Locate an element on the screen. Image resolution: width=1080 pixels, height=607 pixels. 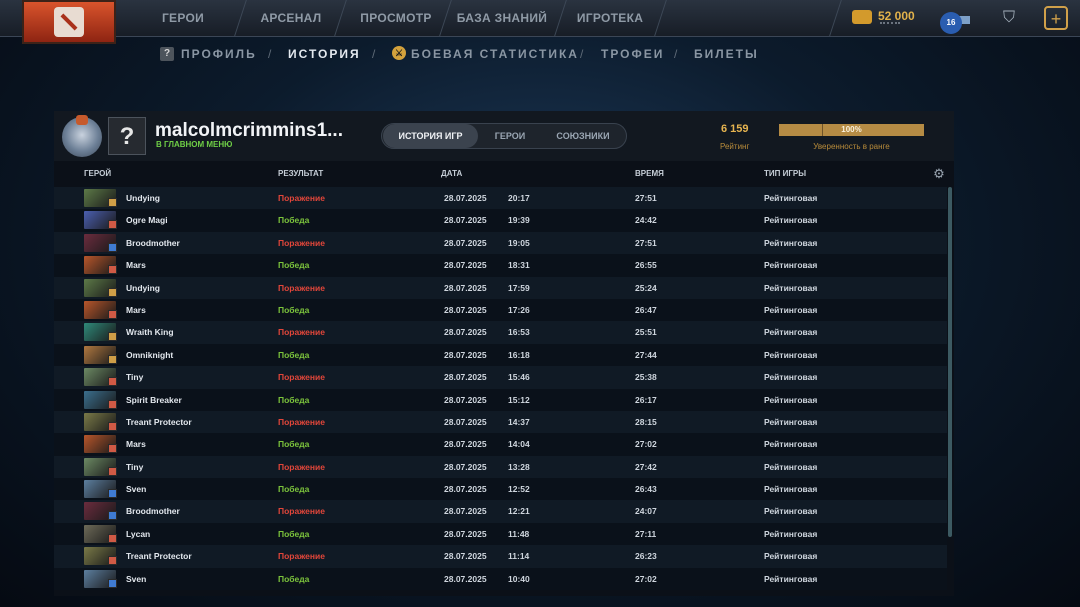
column-header-result: РЕЗУЛЬТАТ is located at coordinates (300, 173).